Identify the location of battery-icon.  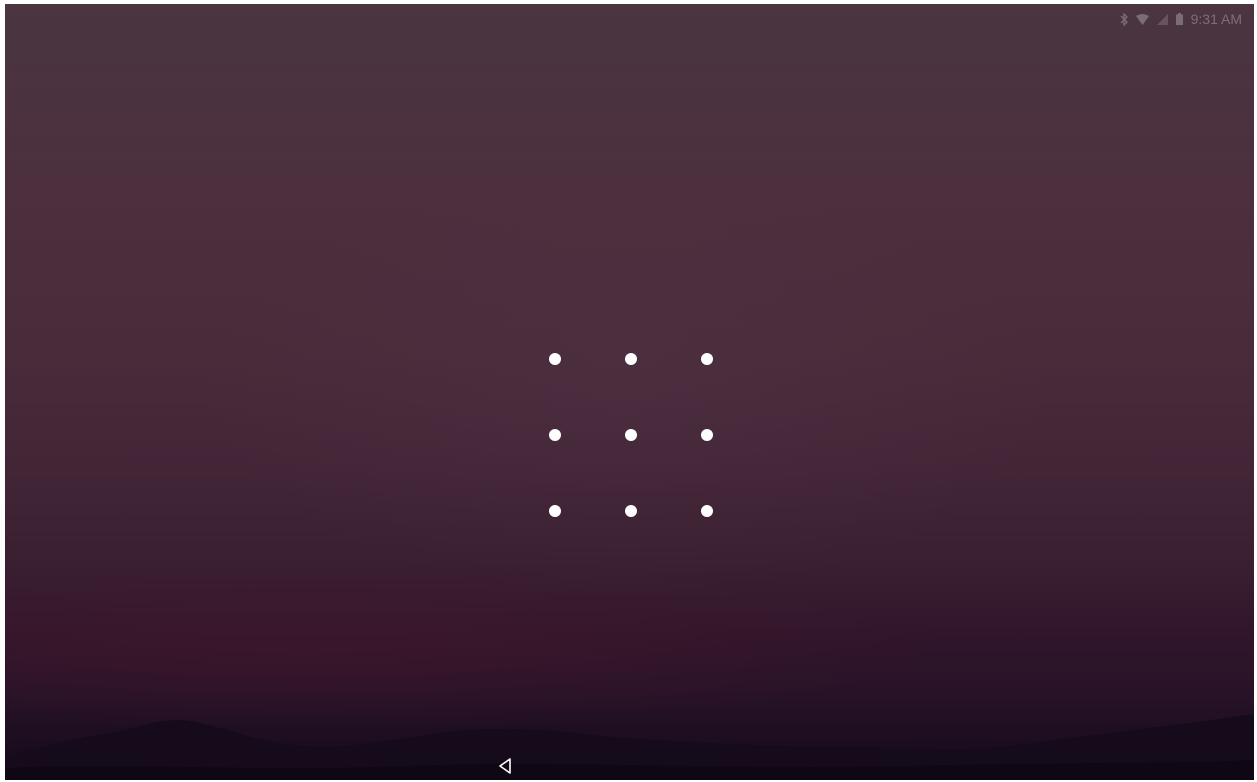
(1179, 19).